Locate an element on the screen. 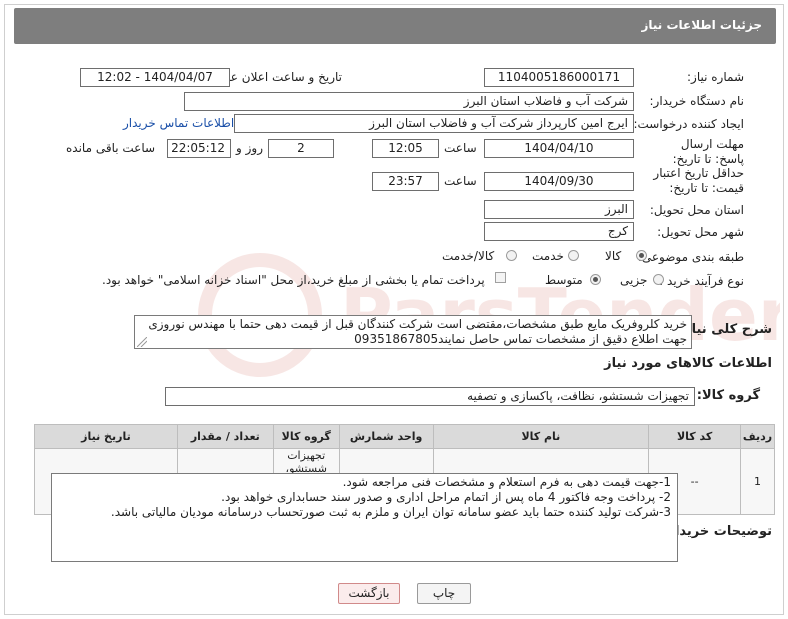 The height and width of the screenshot is (619, 788). remaining-time-label: ساعت باقی مانده is located at coordinates (111, 148).